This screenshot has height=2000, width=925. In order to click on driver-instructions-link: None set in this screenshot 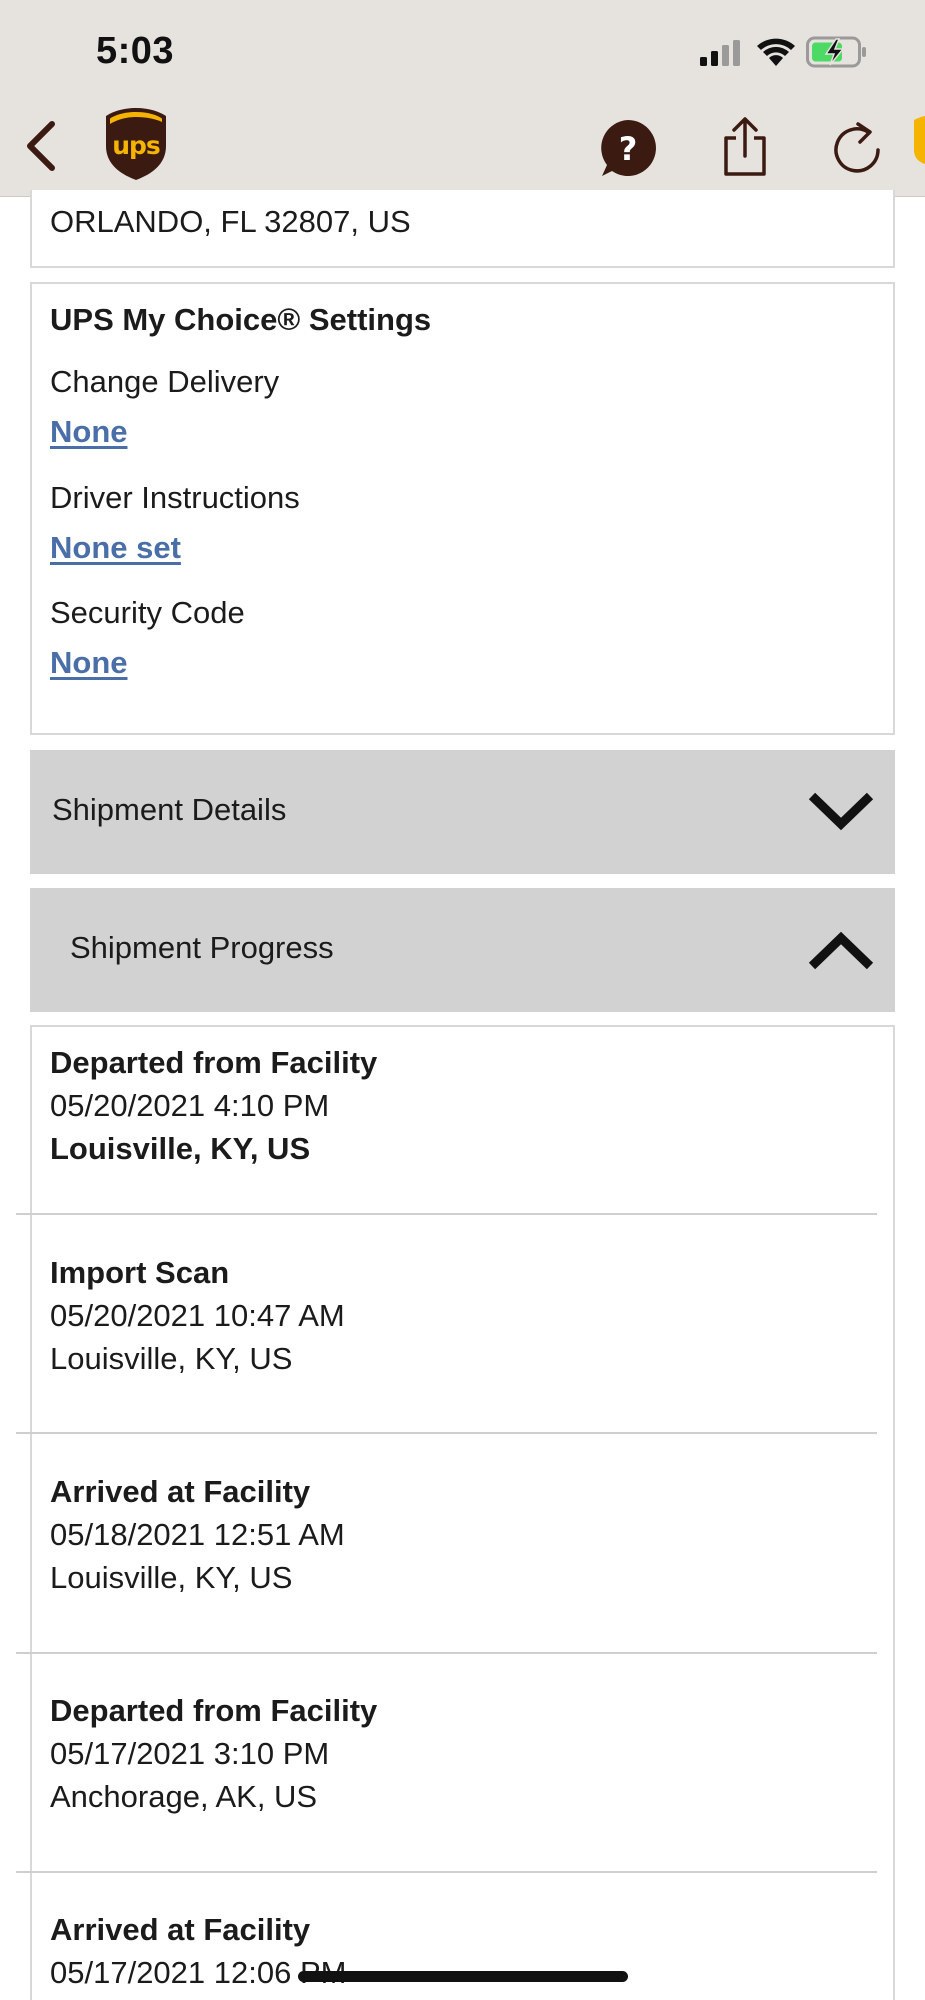, I will do `click(115, 548)`.